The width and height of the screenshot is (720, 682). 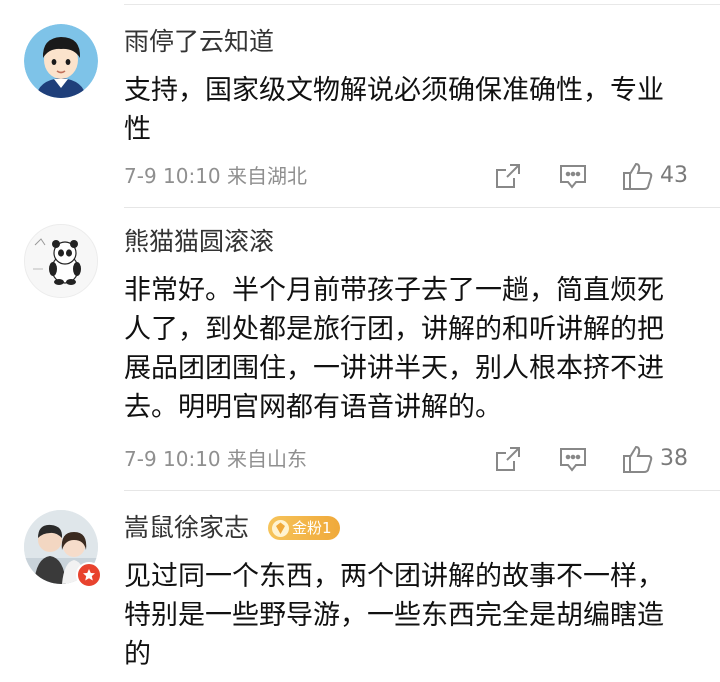 I want to click on comment-actions: 43, so click(x=360, y=176).